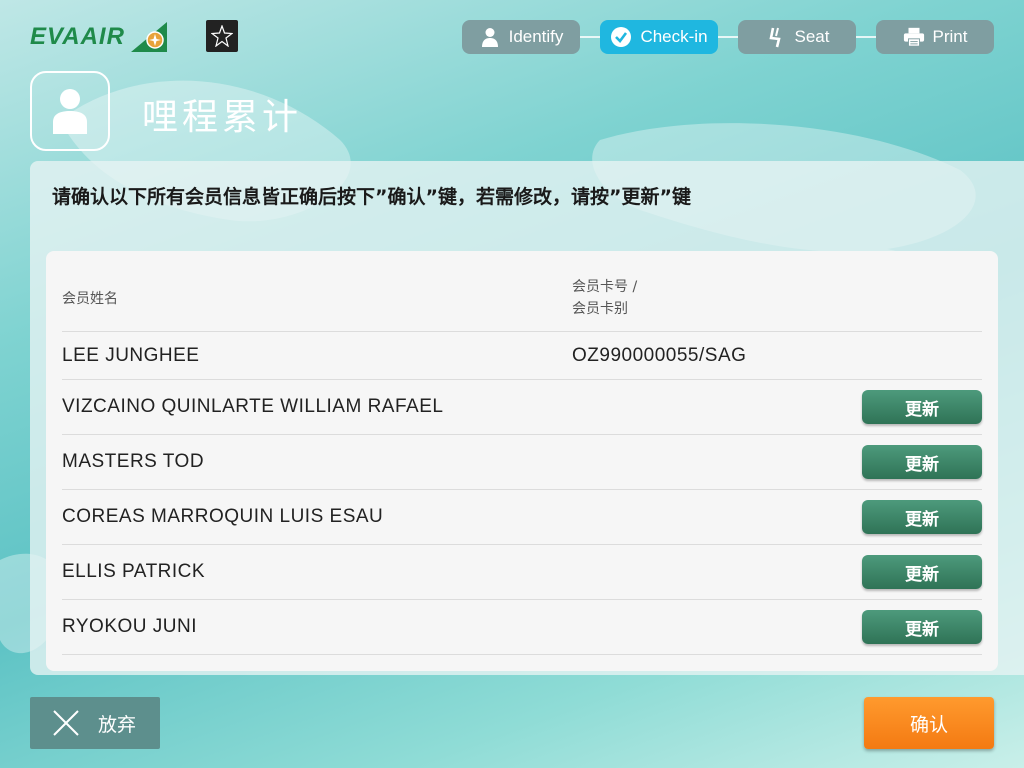 The image size is (1024, 768). Describe the element at coordinates (90, 299) in the screenshot. I see `column-header-name: 会员姓名` at that location.